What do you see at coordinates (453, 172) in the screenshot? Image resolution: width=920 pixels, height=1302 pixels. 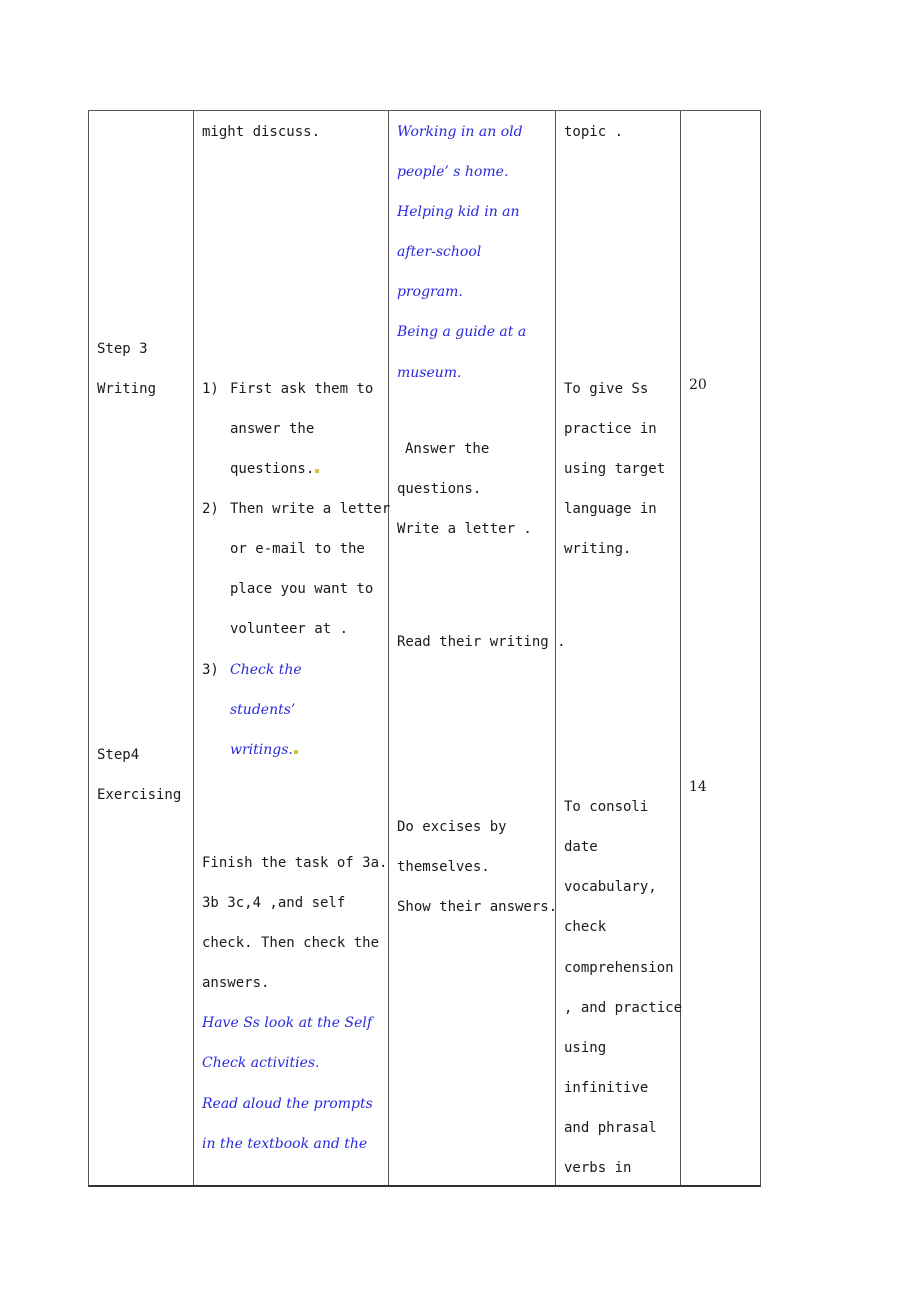 I see `cell-text: people’ s home.` at bounding box center [453, 172].